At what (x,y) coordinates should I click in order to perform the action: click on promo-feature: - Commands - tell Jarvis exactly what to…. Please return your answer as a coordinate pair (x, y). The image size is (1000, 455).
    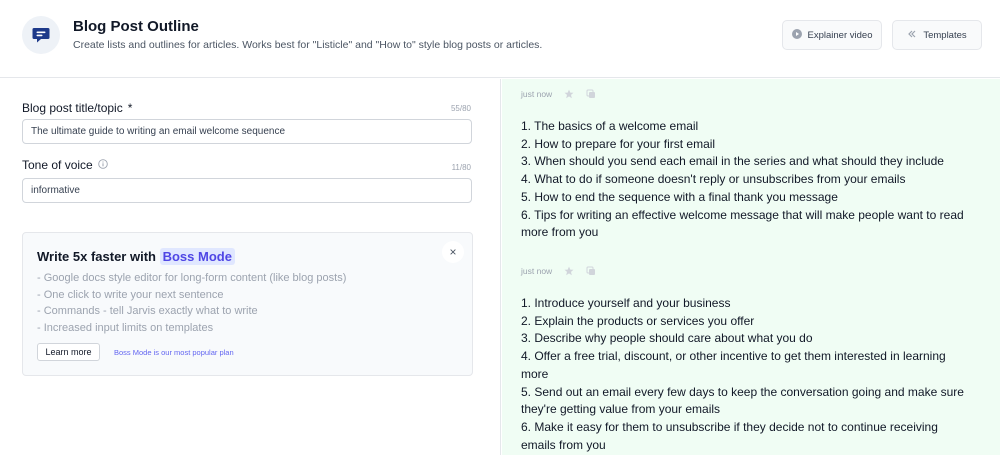
    Looking at the image, I should click on (147, 311).